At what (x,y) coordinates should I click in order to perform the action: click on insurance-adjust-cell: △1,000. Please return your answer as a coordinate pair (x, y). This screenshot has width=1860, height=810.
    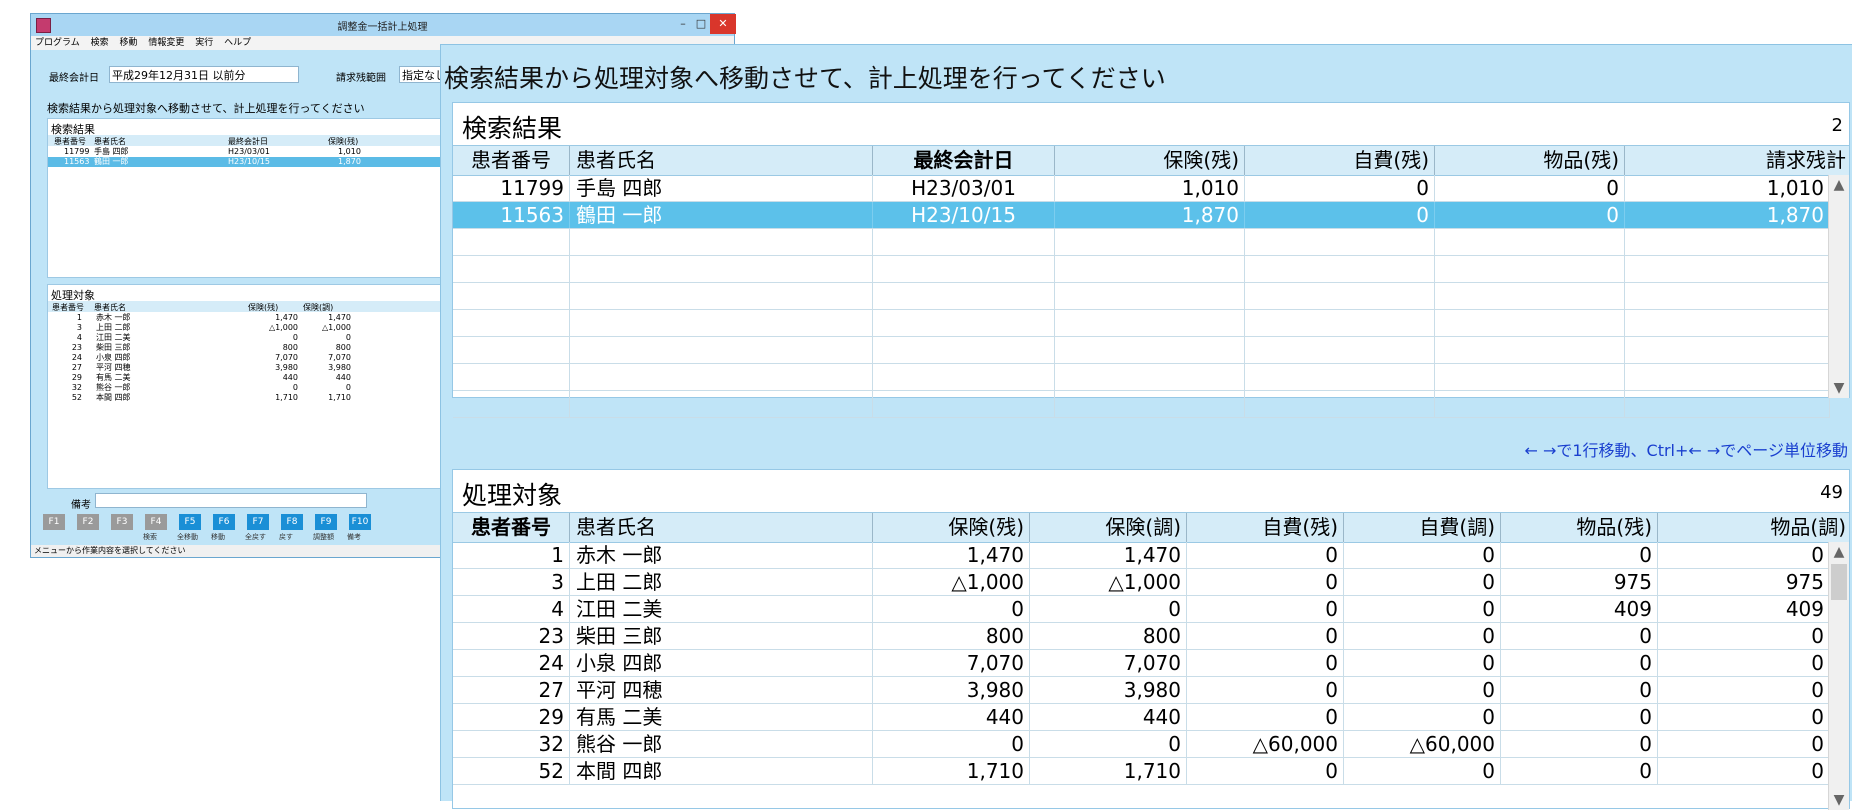
    Looking at the image, I should click on (1108, 582).